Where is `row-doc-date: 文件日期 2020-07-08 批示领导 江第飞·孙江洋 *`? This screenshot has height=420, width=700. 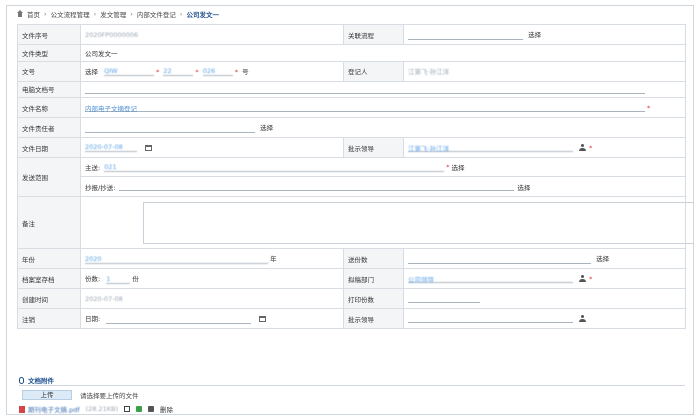 row-doc-date: 文件日期 2020-07-08 批示领导 江第飞·孙江洋 * is located at coordinates (351, 147).